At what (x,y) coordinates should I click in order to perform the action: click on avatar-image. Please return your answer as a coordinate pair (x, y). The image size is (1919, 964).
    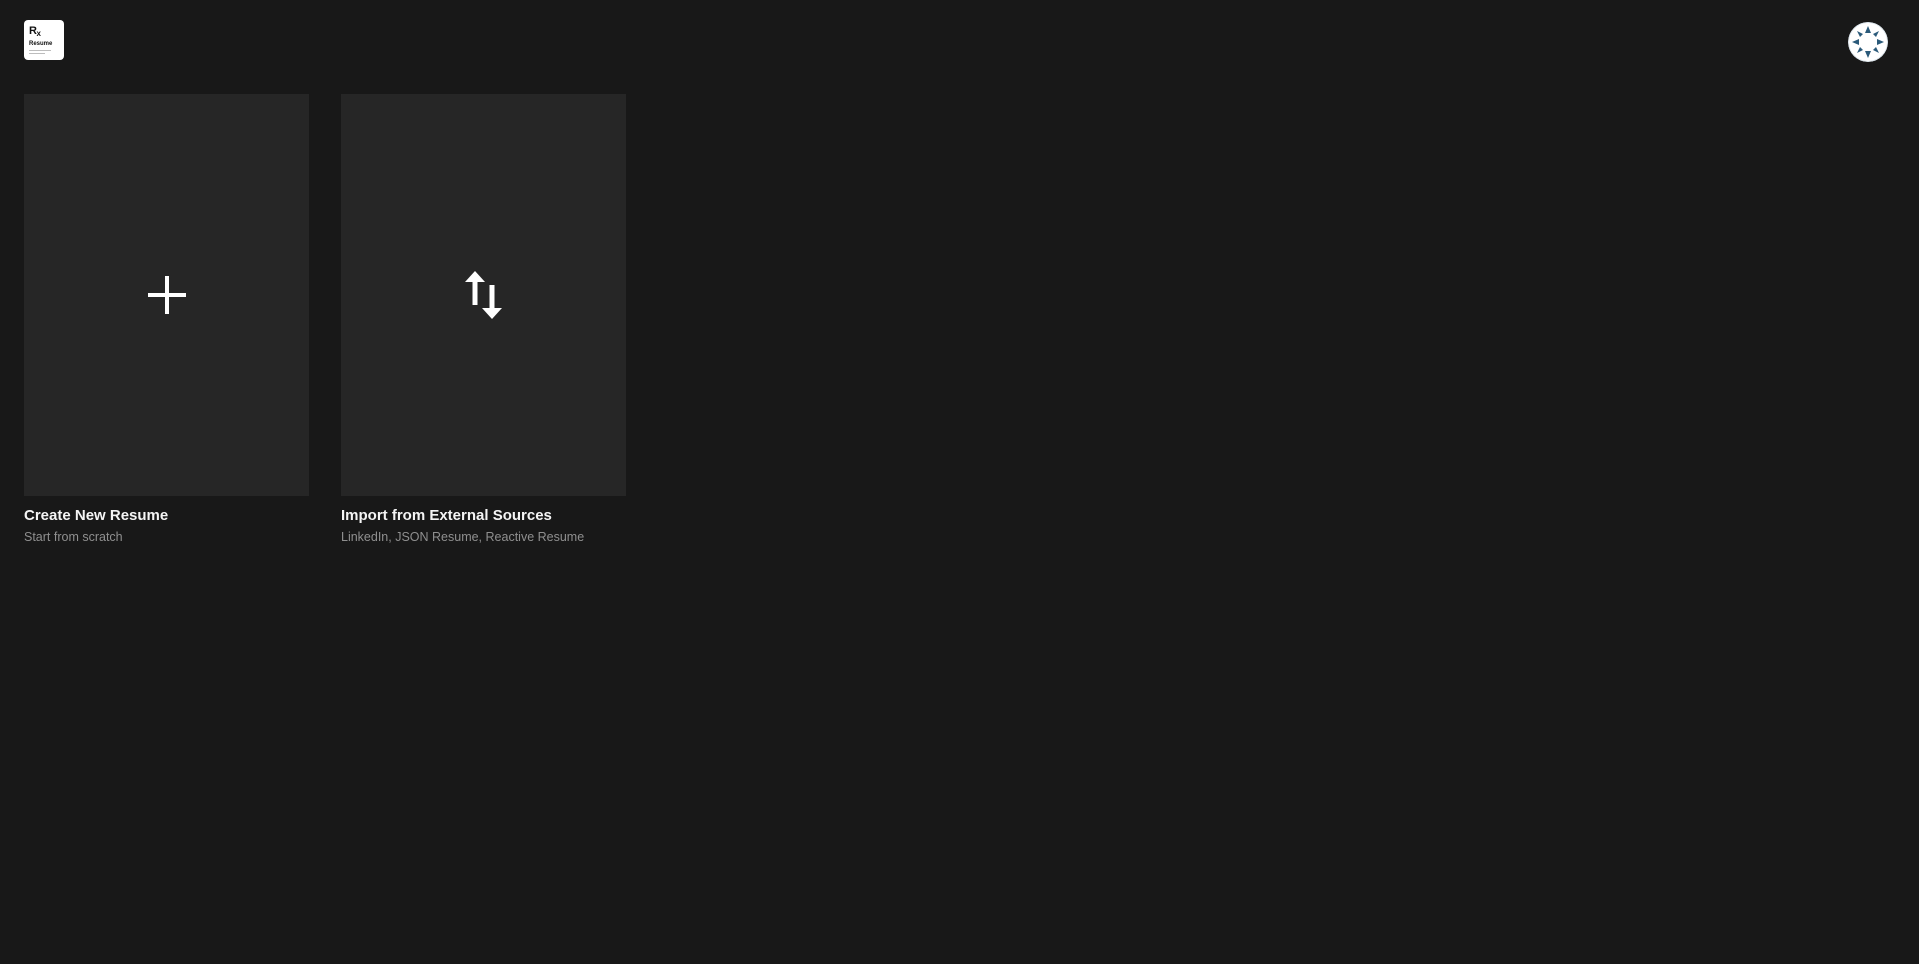
    Looking at the image, I should click on (1868, 42).